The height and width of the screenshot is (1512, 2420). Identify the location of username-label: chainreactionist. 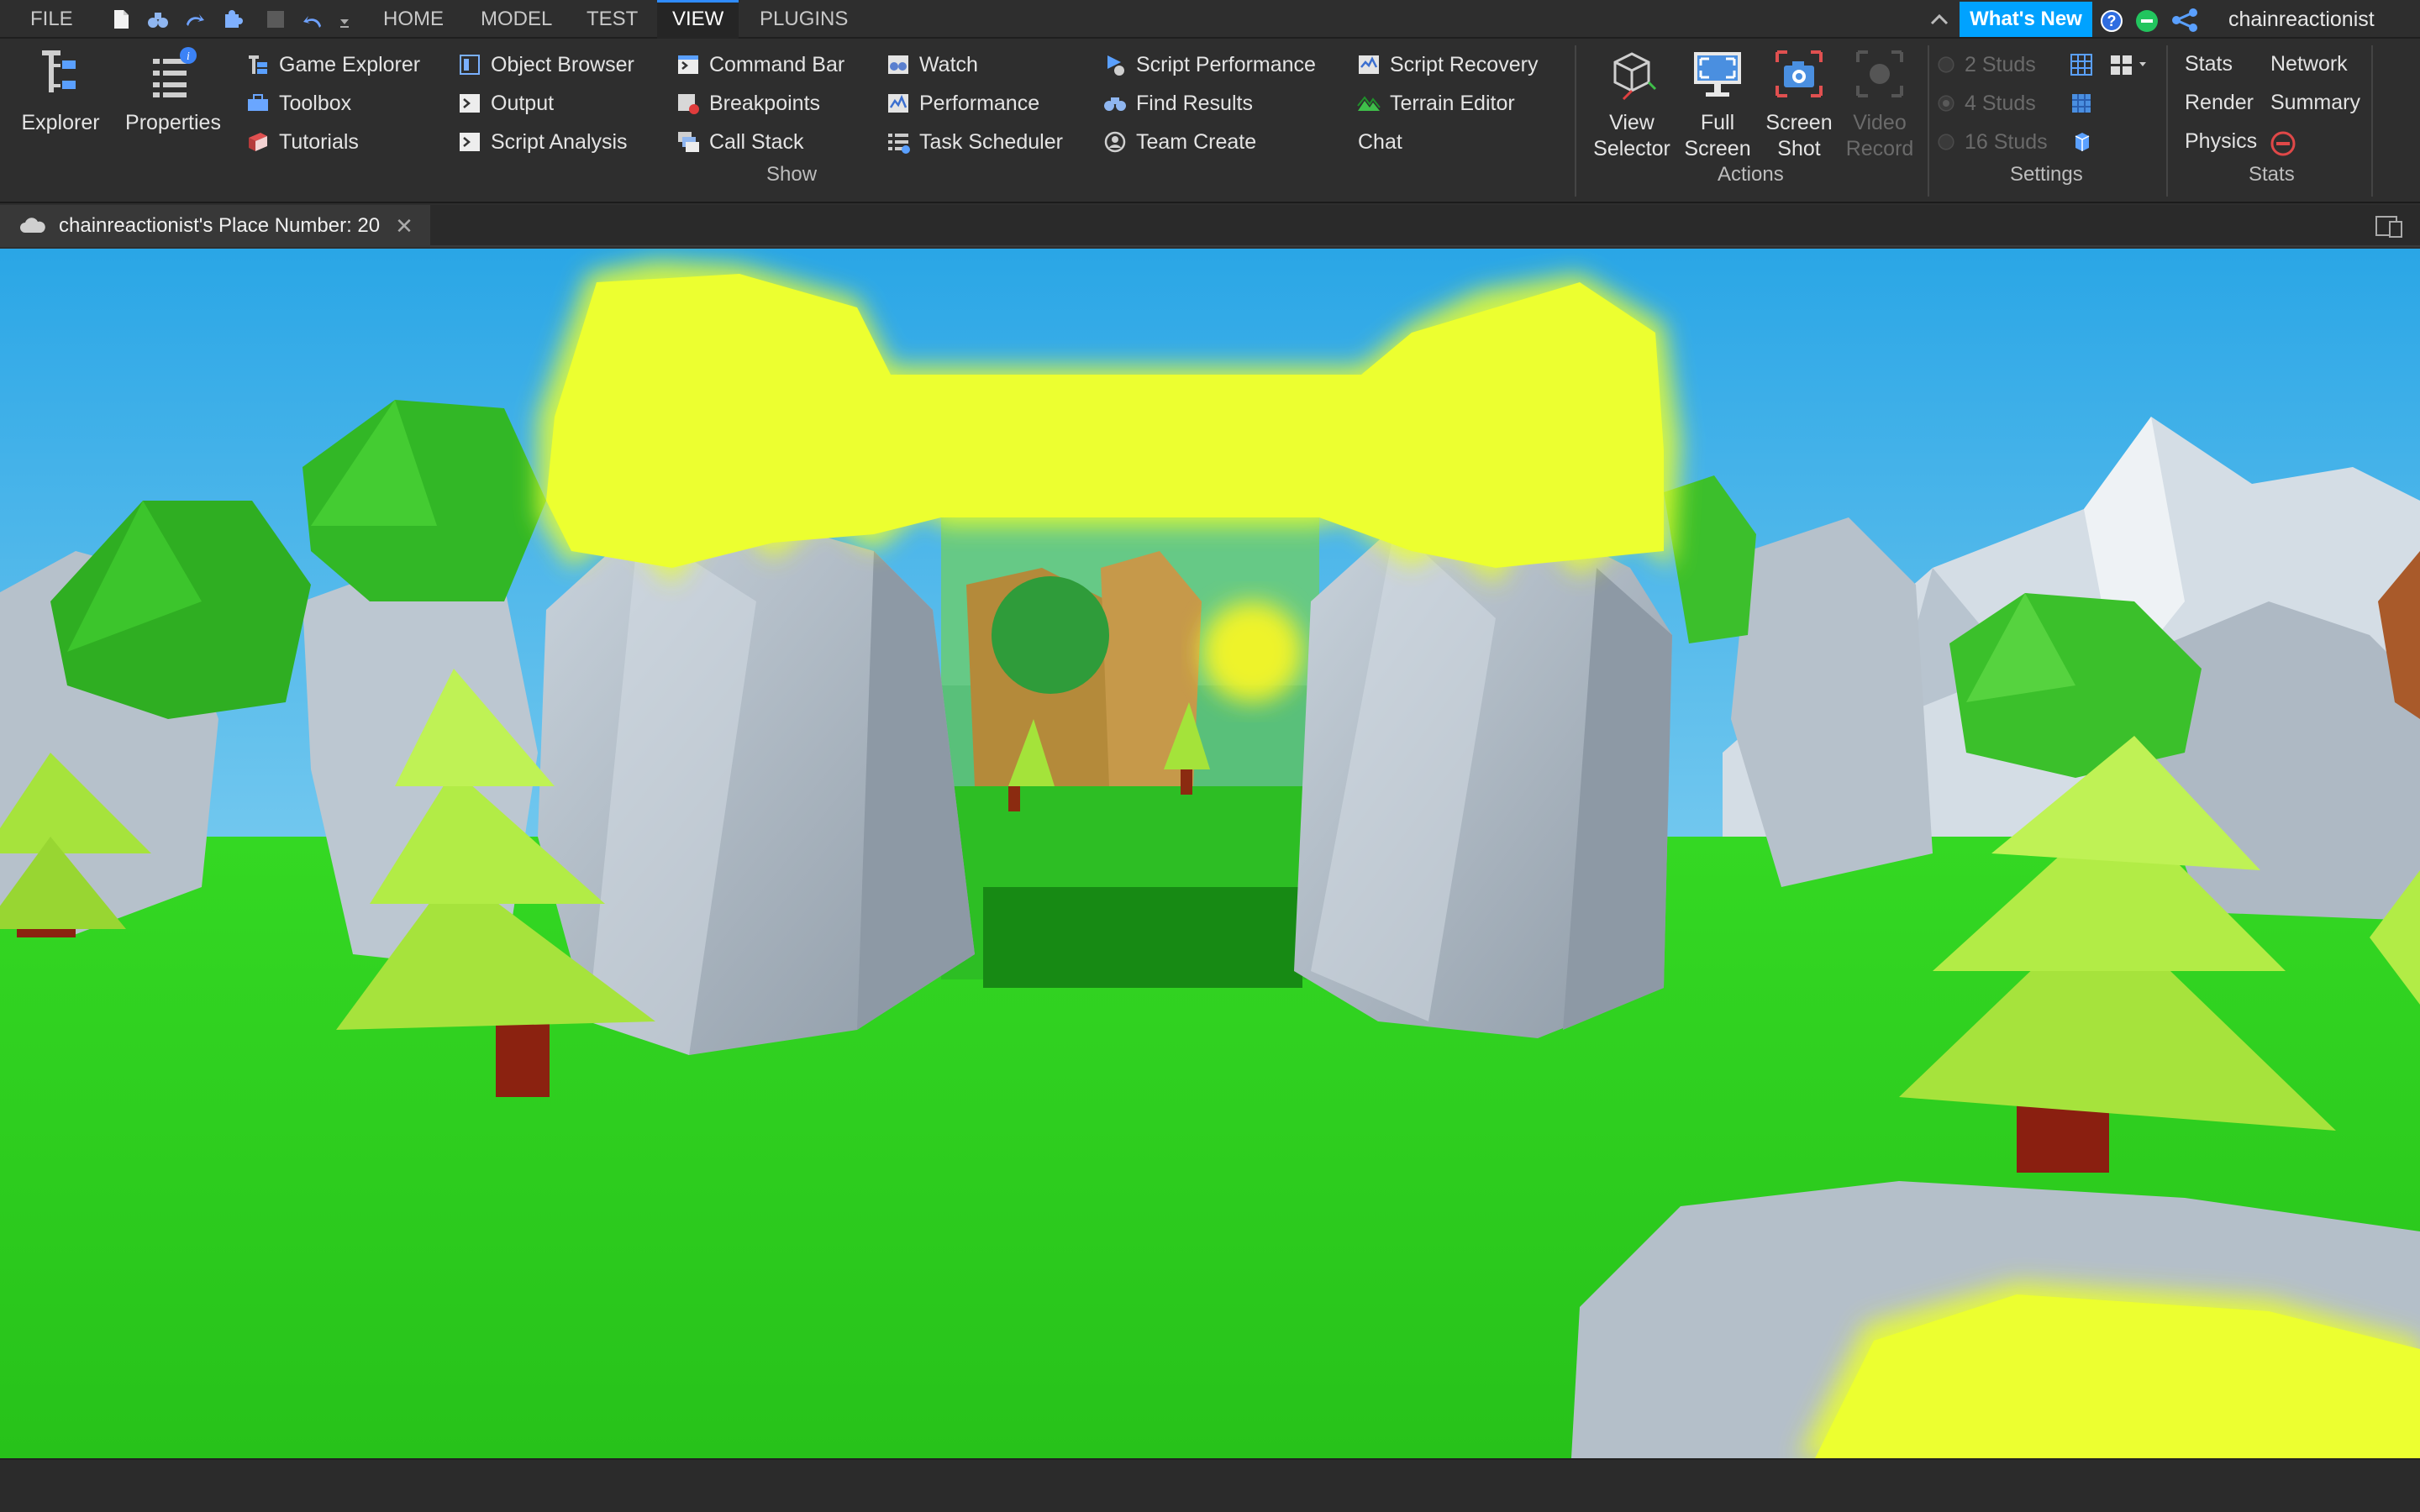
(2301, 19).